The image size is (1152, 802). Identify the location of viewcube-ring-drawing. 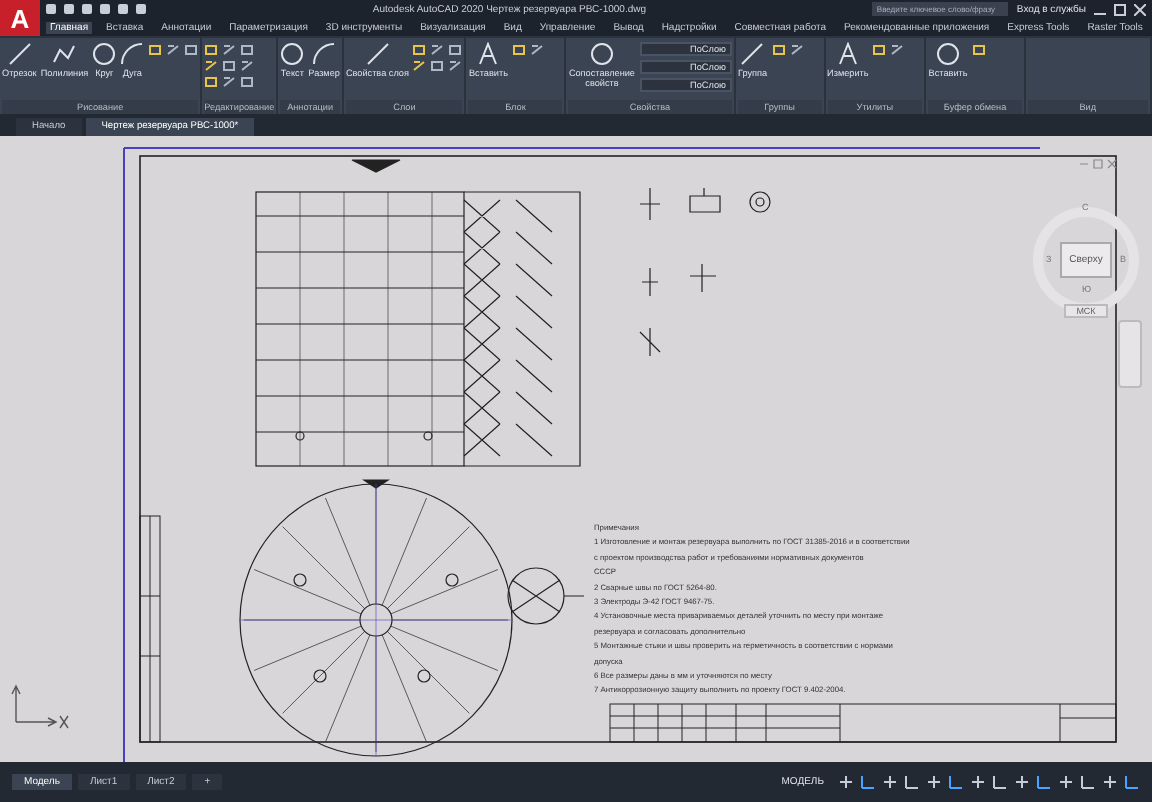
(1086, 260).